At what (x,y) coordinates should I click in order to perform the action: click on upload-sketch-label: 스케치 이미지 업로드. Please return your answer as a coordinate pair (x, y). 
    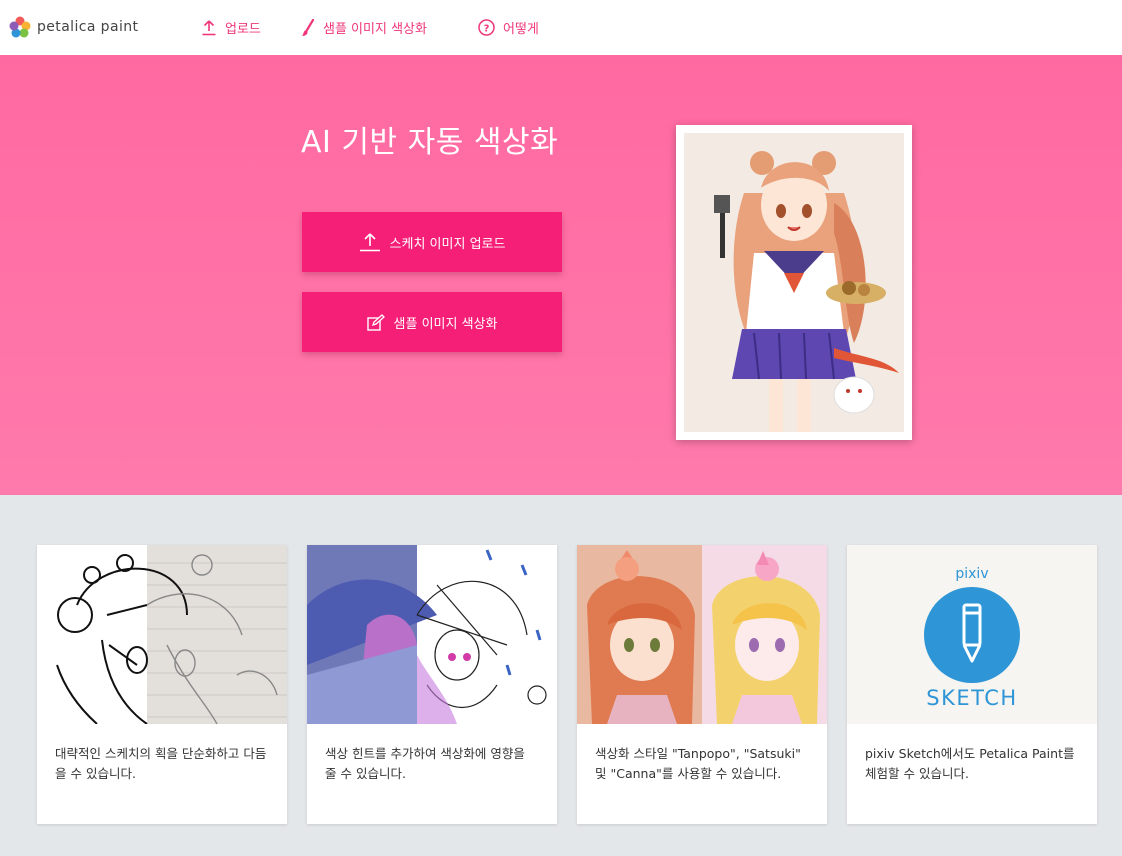
    Looking at the image, I should click on (447, 244).